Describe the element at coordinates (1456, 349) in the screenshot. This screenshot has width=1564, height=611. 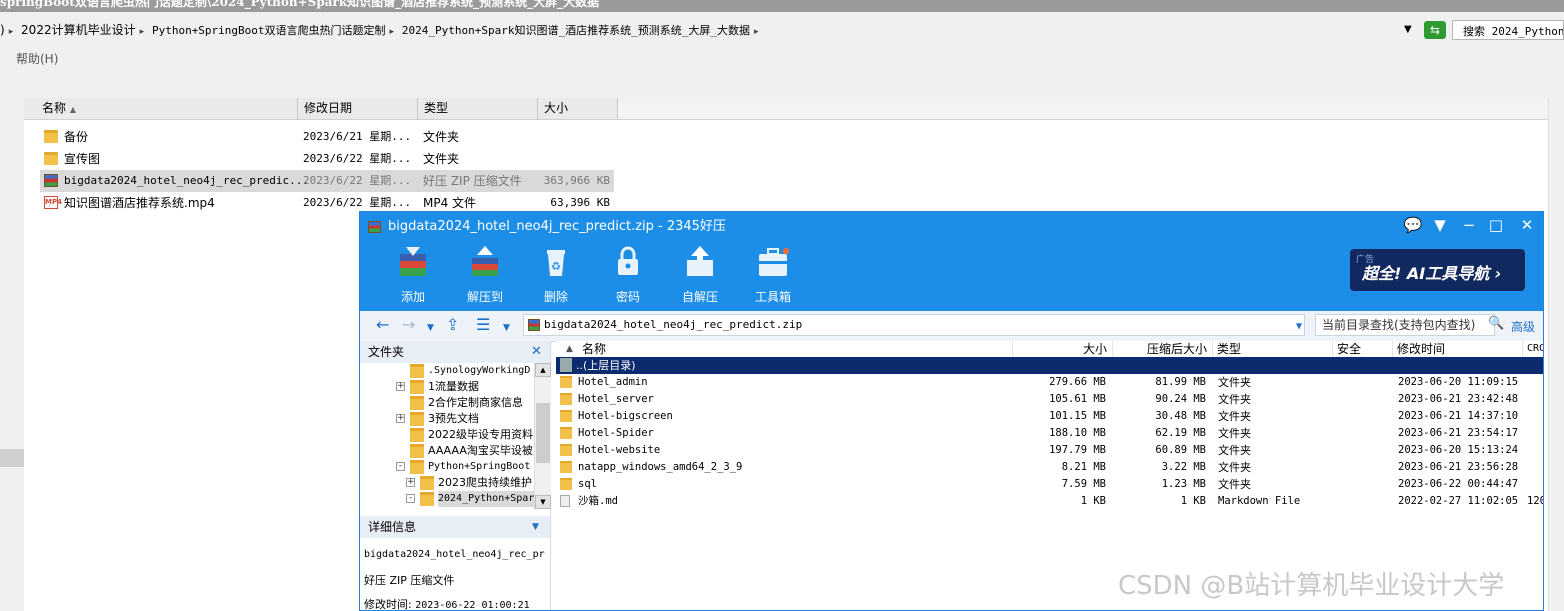
I see `list-col-mtime: 修改时间` at that location.